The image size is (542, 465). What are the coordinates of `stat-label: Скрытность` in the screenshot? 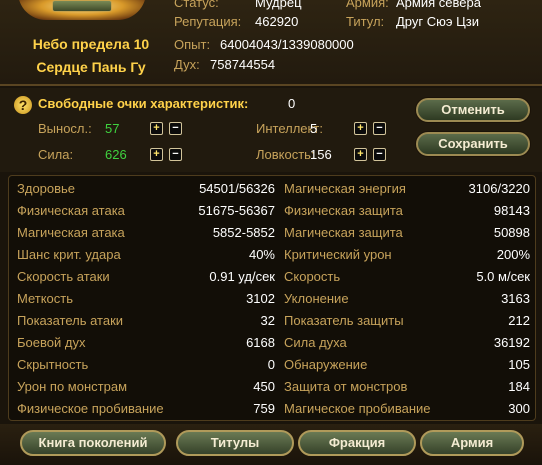 It's located at (53, 364).